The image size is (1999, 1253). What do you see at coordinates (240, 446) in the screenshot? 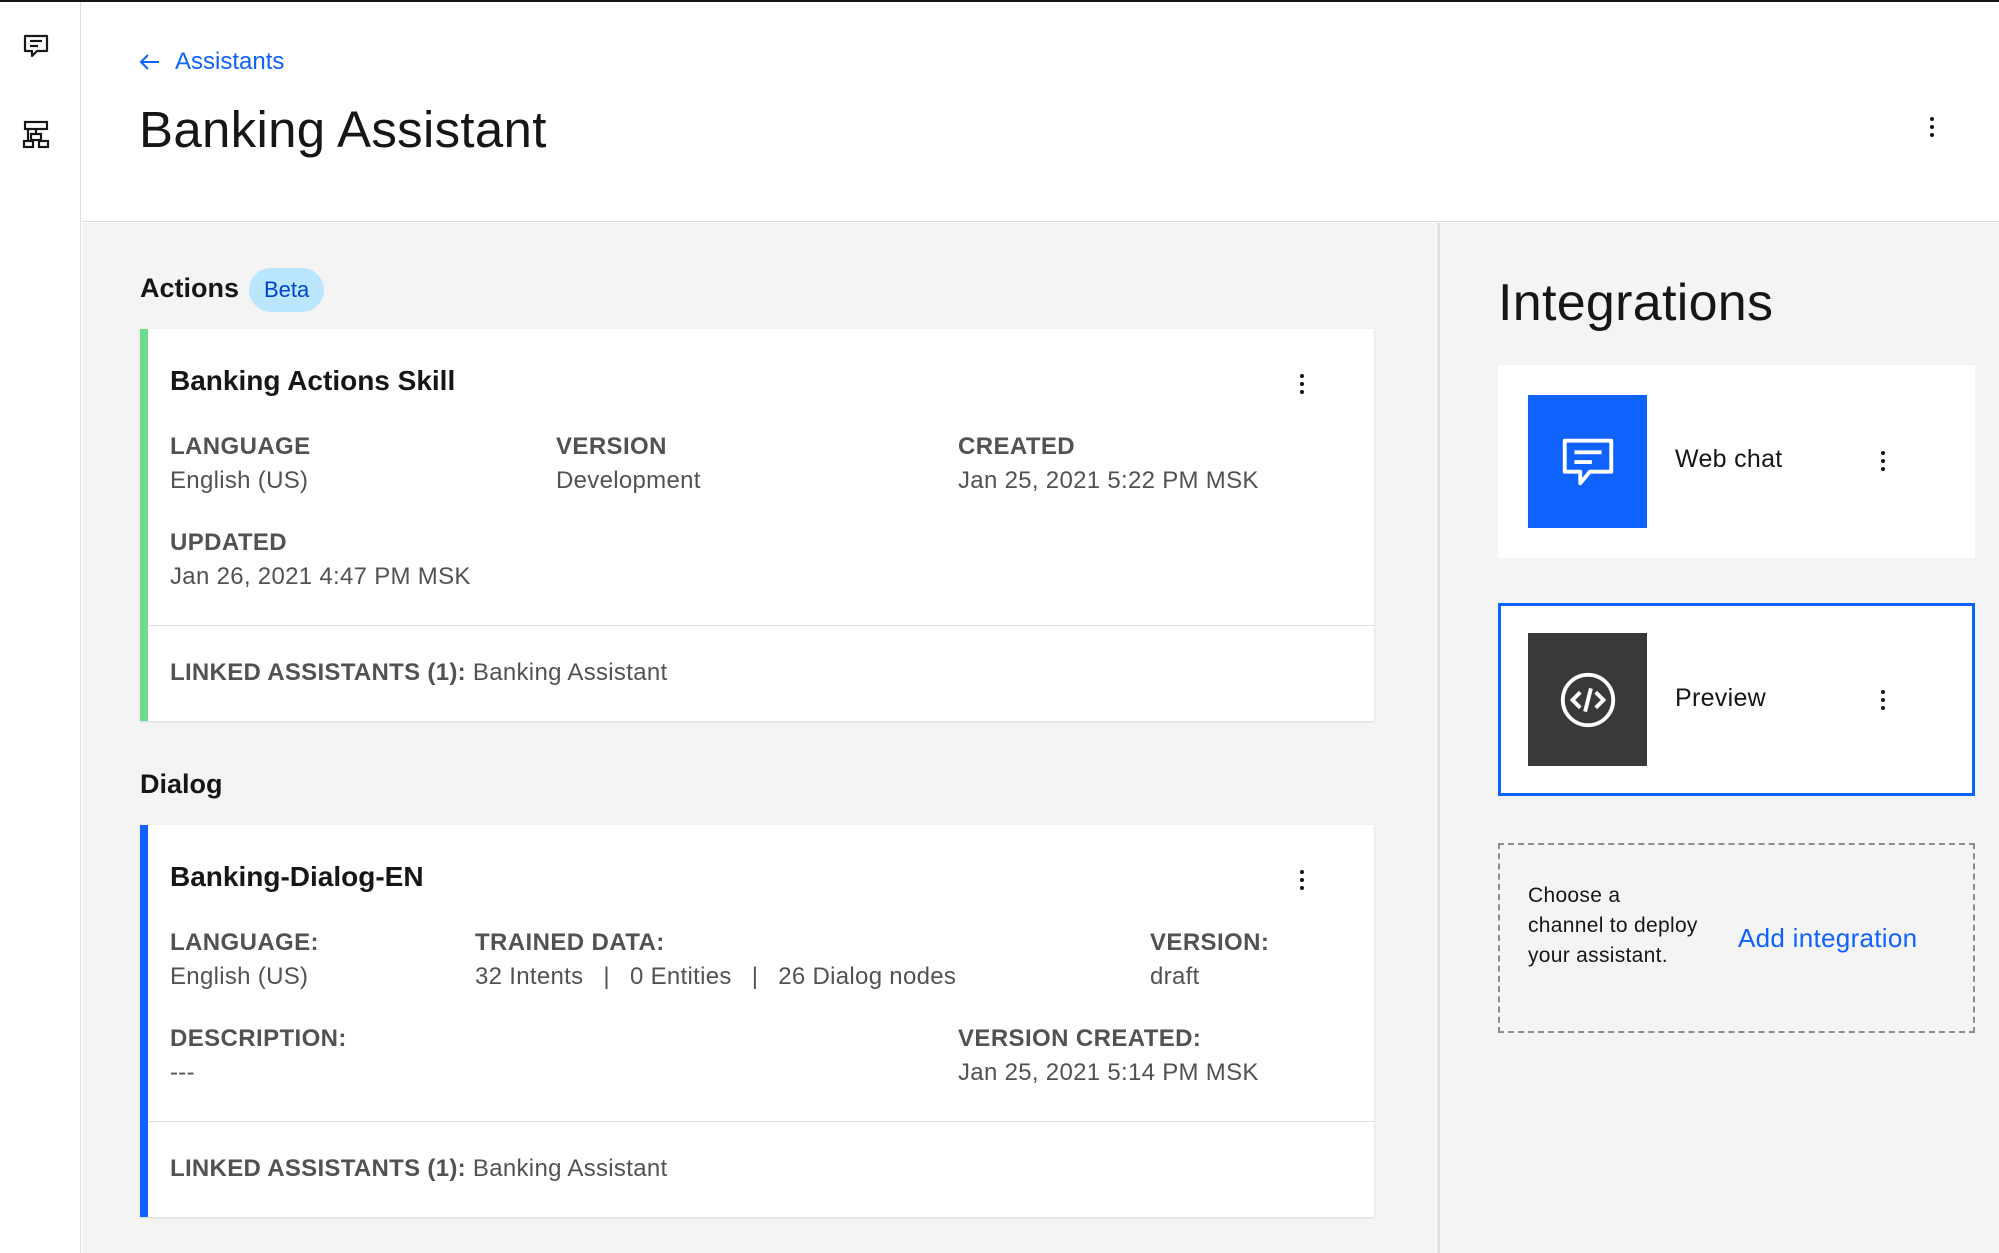
I see `language-label: LANGUAGE` at bounding box center [240, 446].